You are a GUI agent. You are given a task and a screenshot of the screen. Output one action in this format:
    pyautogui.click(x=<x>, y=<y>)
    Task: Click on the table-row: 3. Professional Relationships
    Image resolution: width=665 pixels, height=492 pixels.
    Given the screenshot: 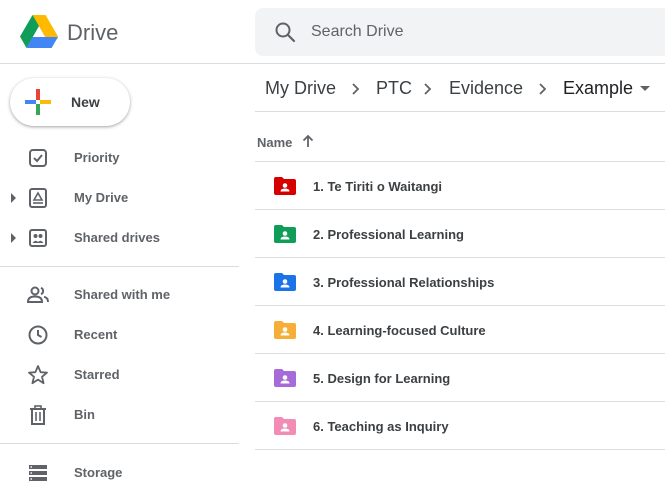 What is the action you would take?
    pyautogui.click(x=460, y=282)
    